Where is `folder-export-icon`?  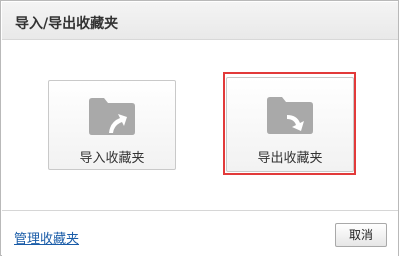 folder-export-icon is located at coordinates (290, 115).